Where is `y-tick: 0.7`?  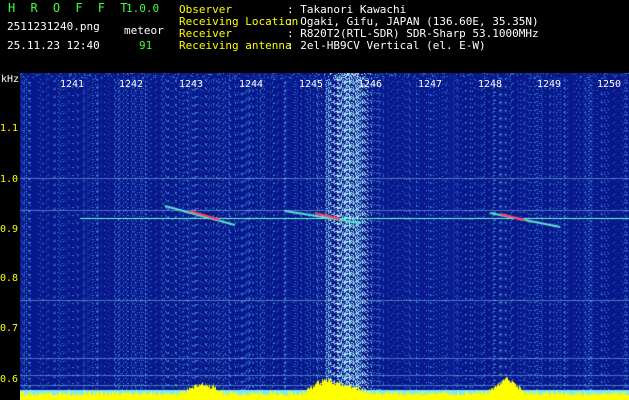 y-tick: 0.7 is located at coordinates (9, 328).